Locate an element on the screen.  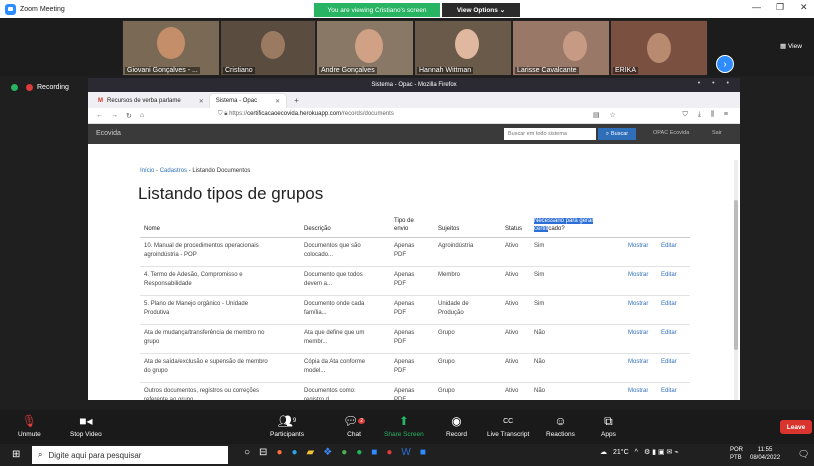
back-icon: ← is located at coordinates (99, 115).